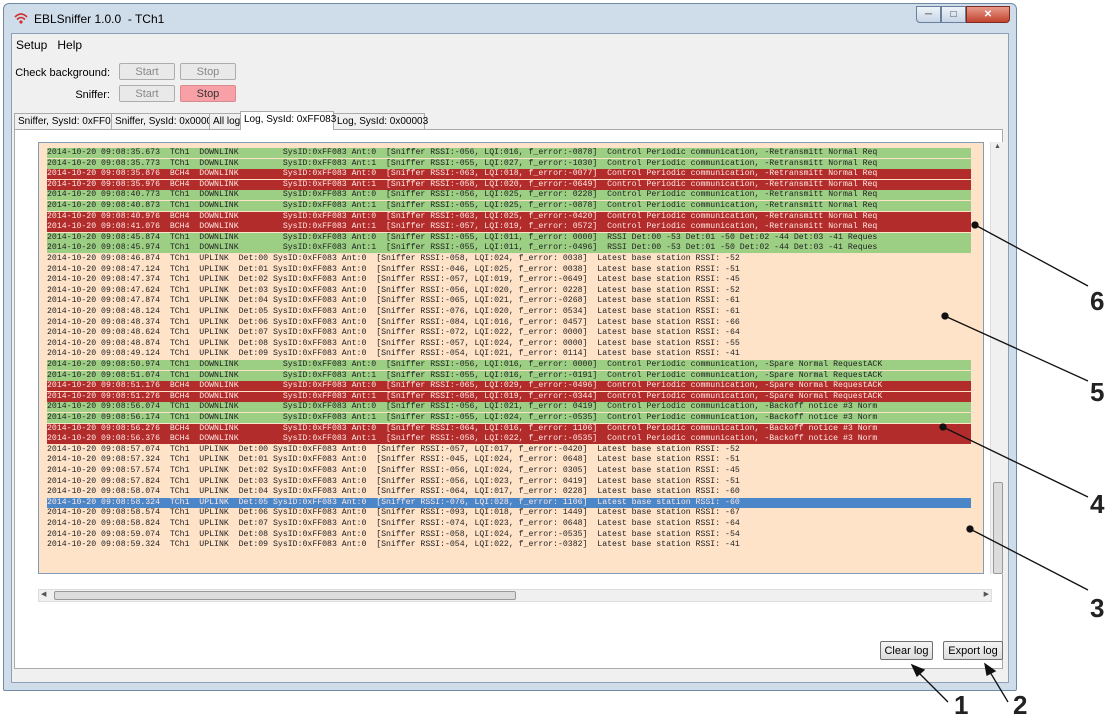  What do you see at coordinates (961, 705) in the screenshot?
I see `callout-1: 1` at bounding box center [961, 705].